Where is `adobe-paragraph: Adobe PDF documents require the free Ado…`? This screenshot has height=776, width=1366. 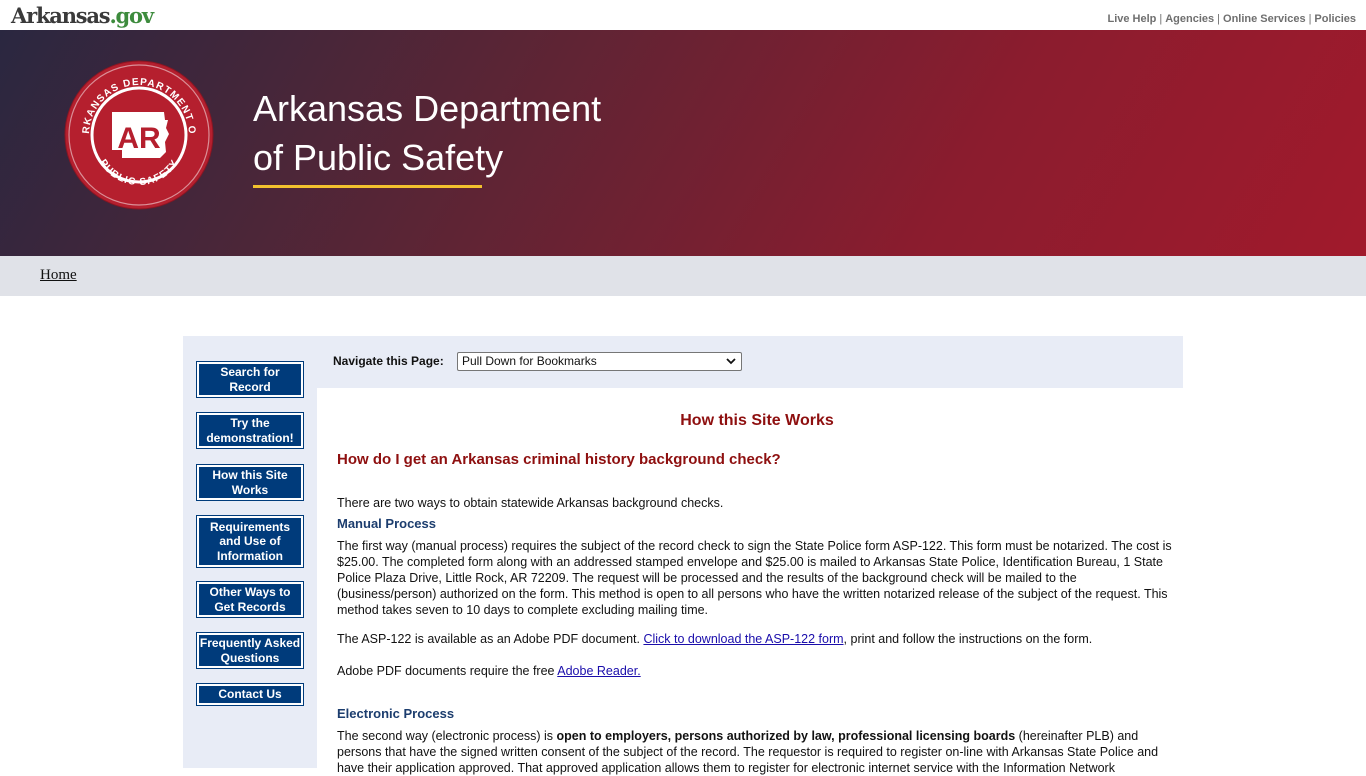 adobe-paragraph: Adobe PDF documents require the free Ado… is located at coordinates (755, 671).